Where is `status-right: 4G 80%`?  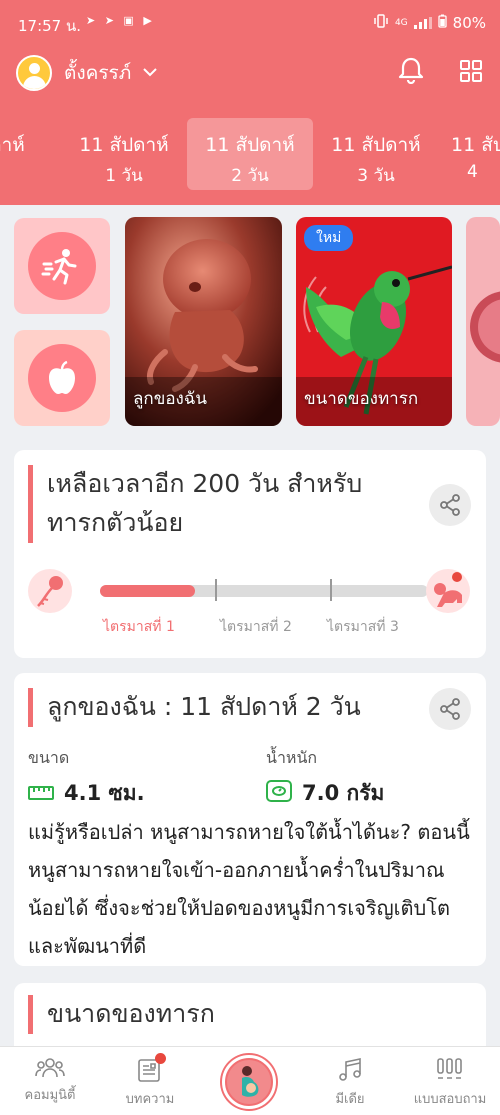 status-right: 4G 80% is located at coordinates (429, 23).